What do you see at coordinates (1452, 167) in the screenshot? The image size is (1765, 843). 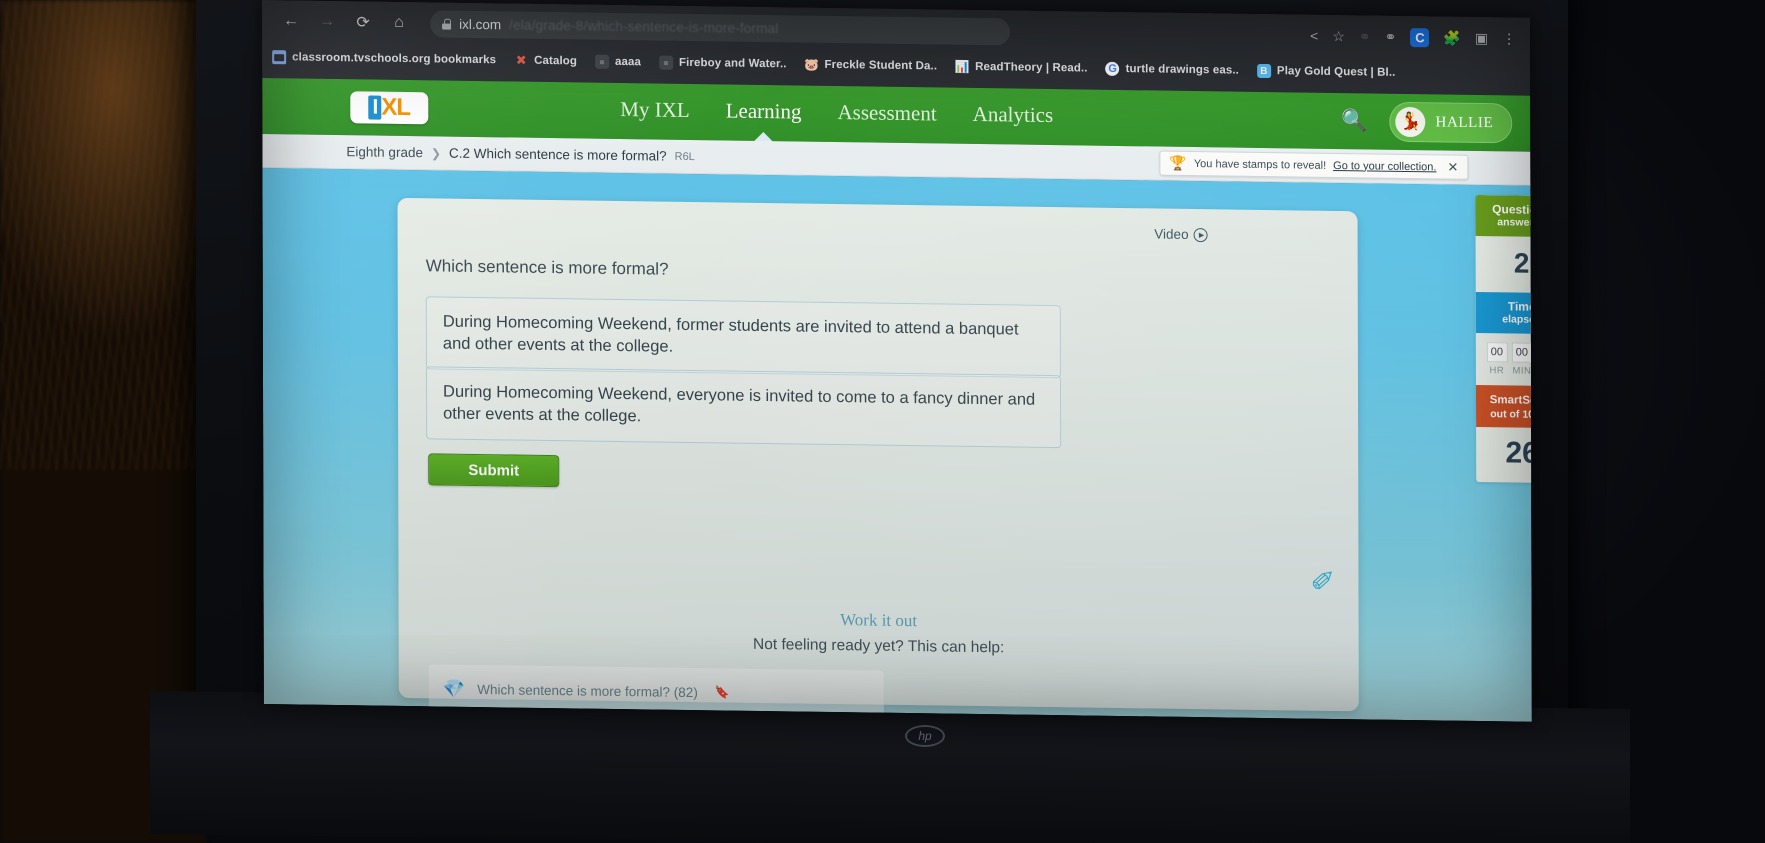 I see `close-icon: ✕` at bounding box center [1452, 167].